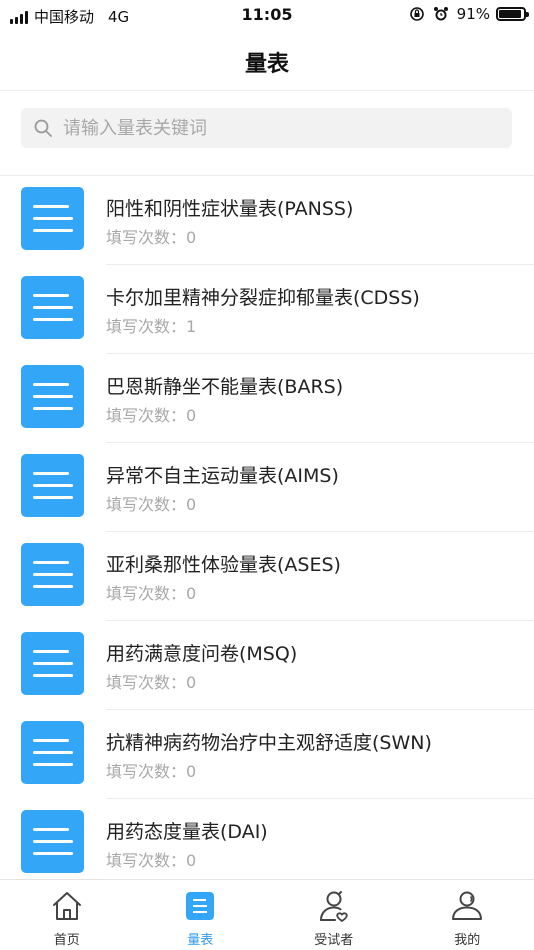 This screenshot has width=534, height=950. Describe the element at coordinates (512, 14) in the screenshot. I see `battery-icon` at that location.